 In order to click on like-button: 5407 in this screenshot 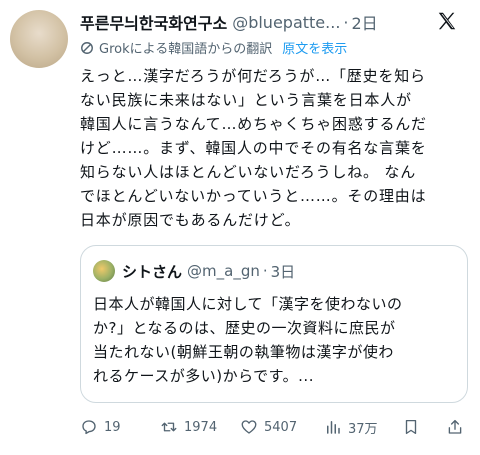, I will do `click(268, 427)`.